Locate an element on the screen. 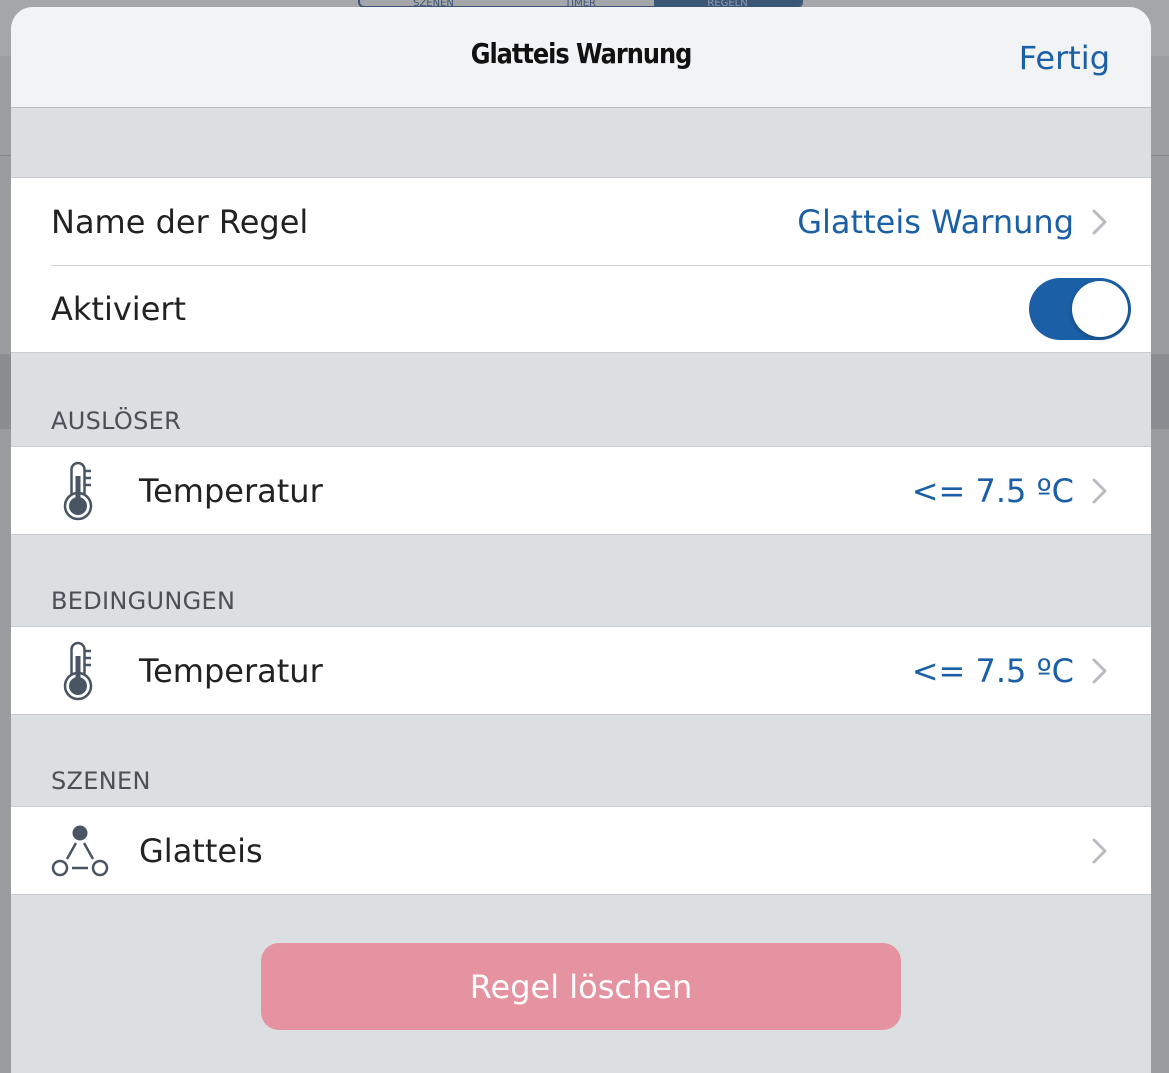 This screenshot has height=1073, width=1169. condition-label: Temperatur is located at coordinates (231, 670).